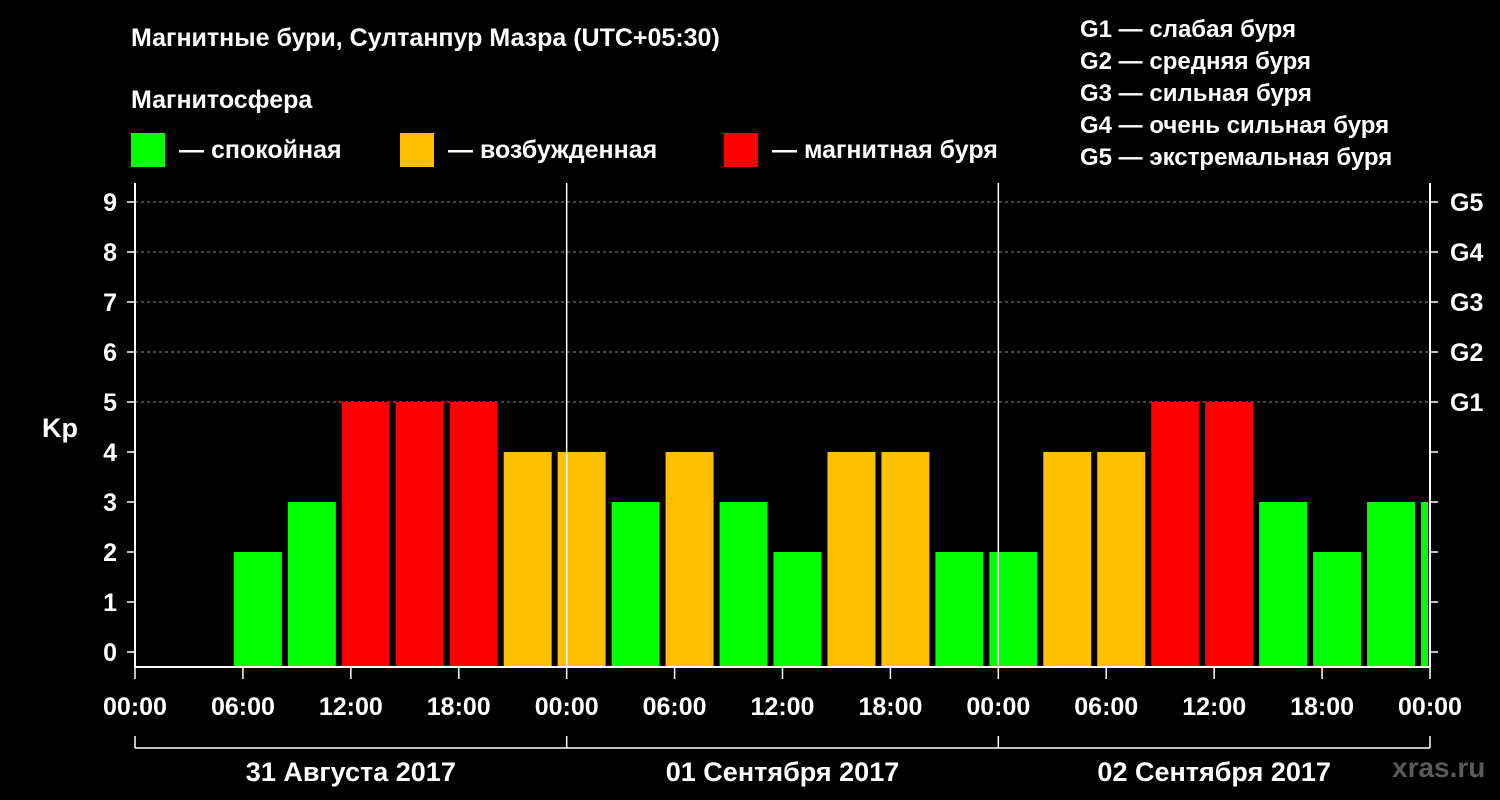  I want to click on g-level-label: G5, so click(1466, 203).